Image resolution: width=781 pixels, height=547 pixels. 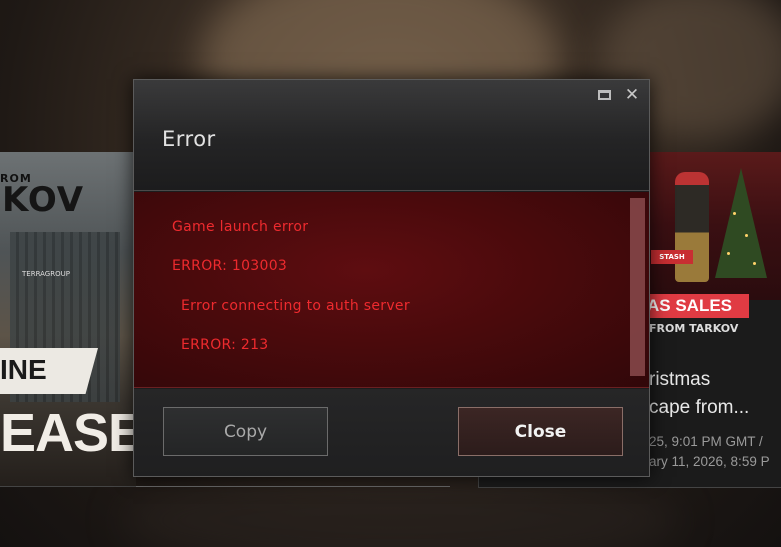 I want to click on dialog-footer: Copy Close, so click(x=391, y=432).